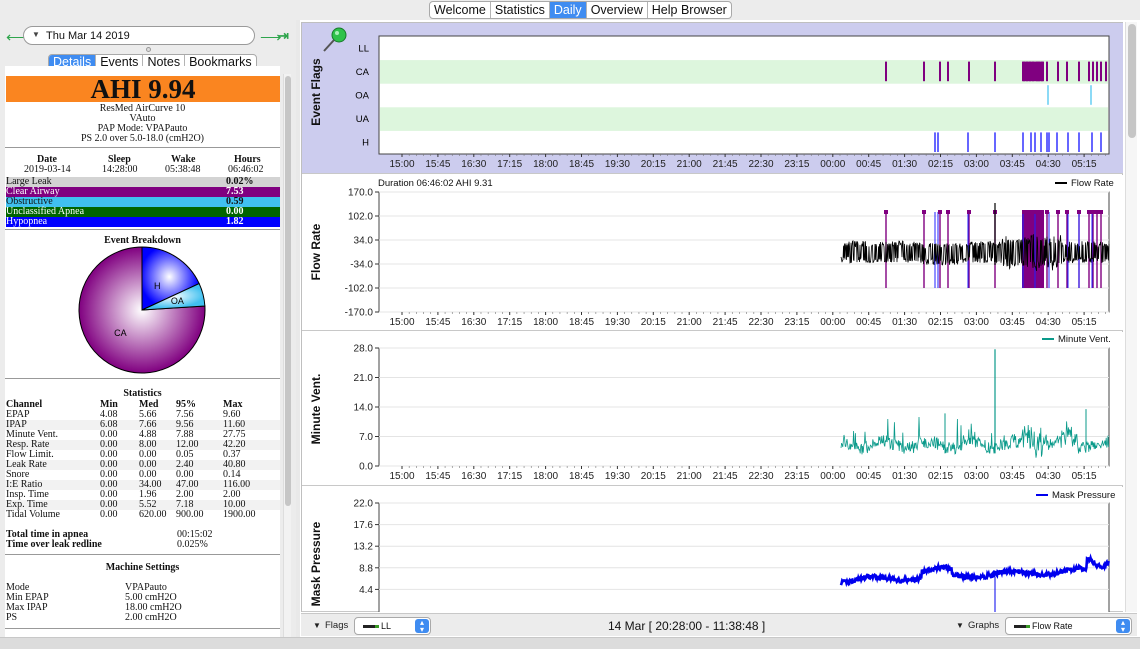  Describe the element at coordinates (366, 437) in the screenshot. I see `y-tick-label: 7.0` at that location.